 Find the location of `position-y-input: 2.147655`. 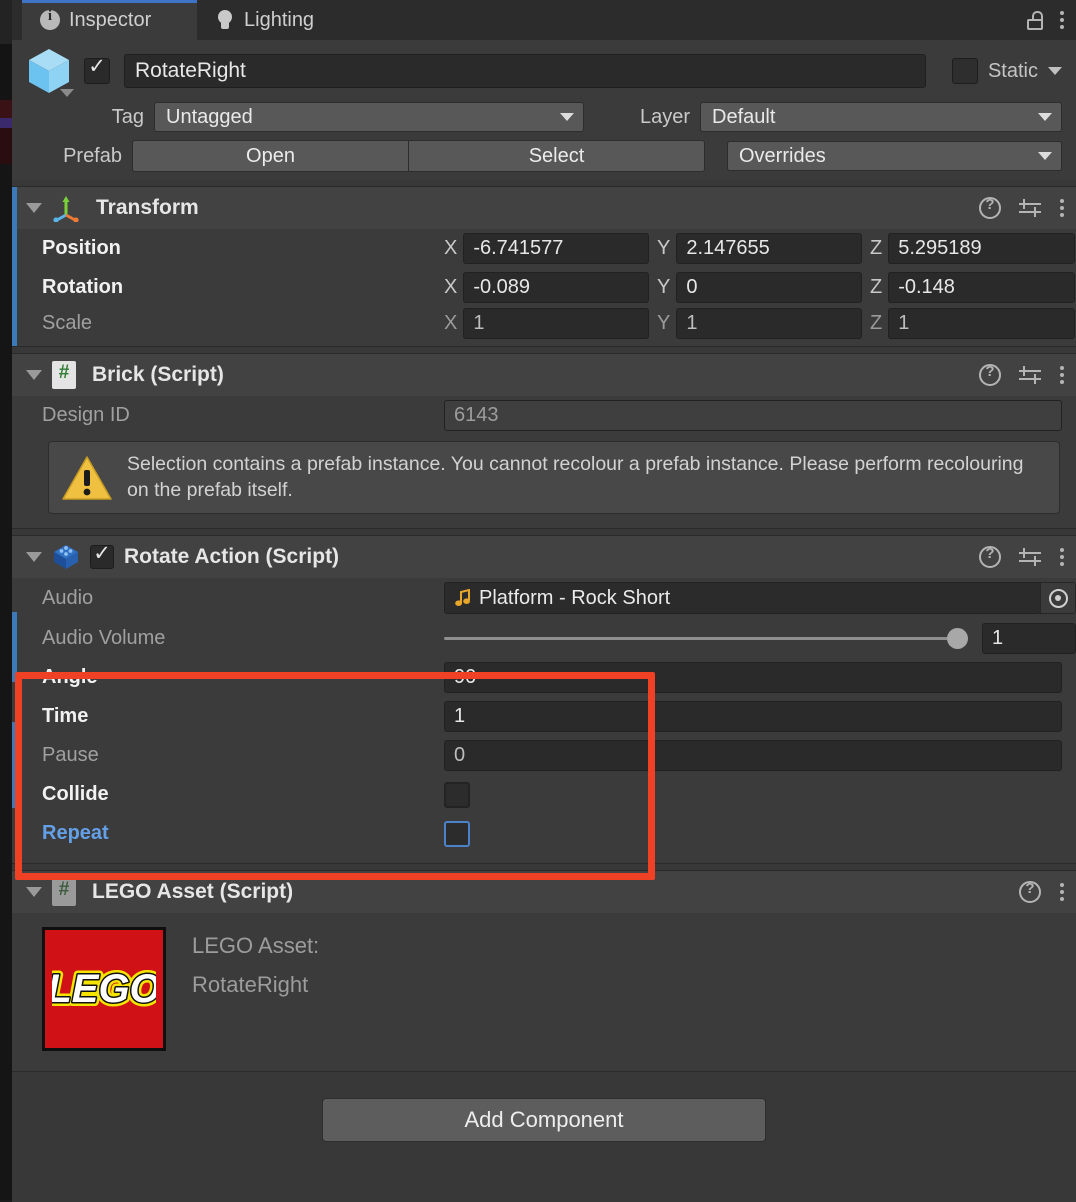

position-y-input: 2.147655 is located at coordinates (769, 248).